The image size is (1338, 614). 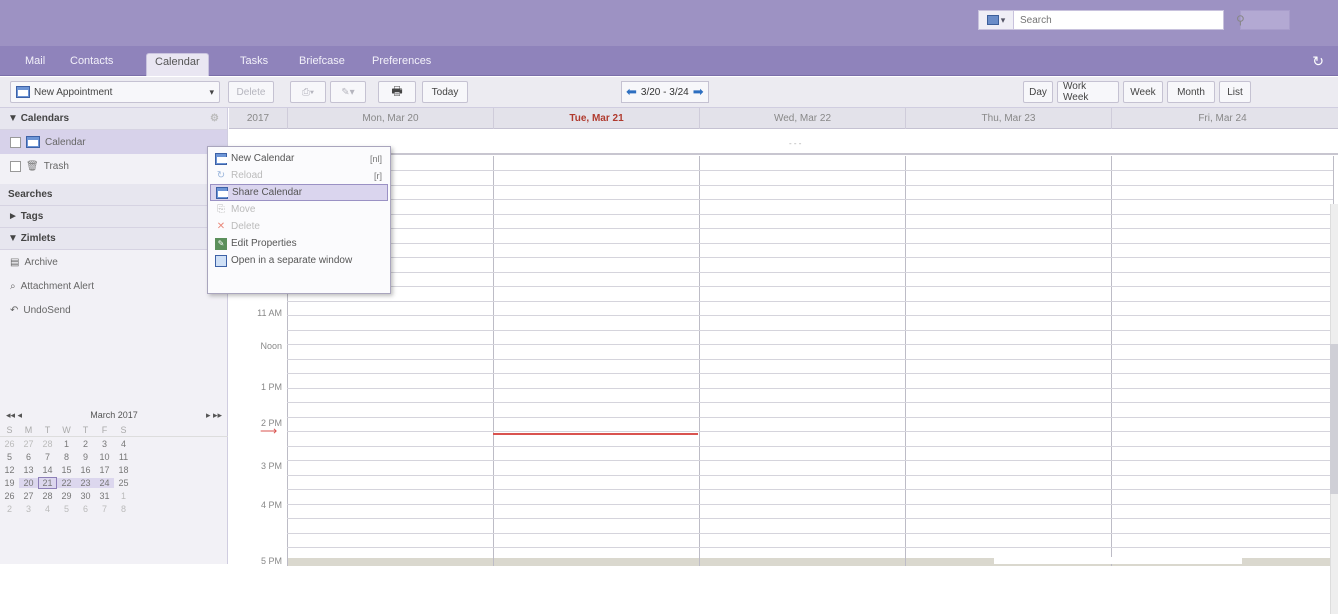 I want to click on mini-calendar-day: 13, so click(x=28, y=470).